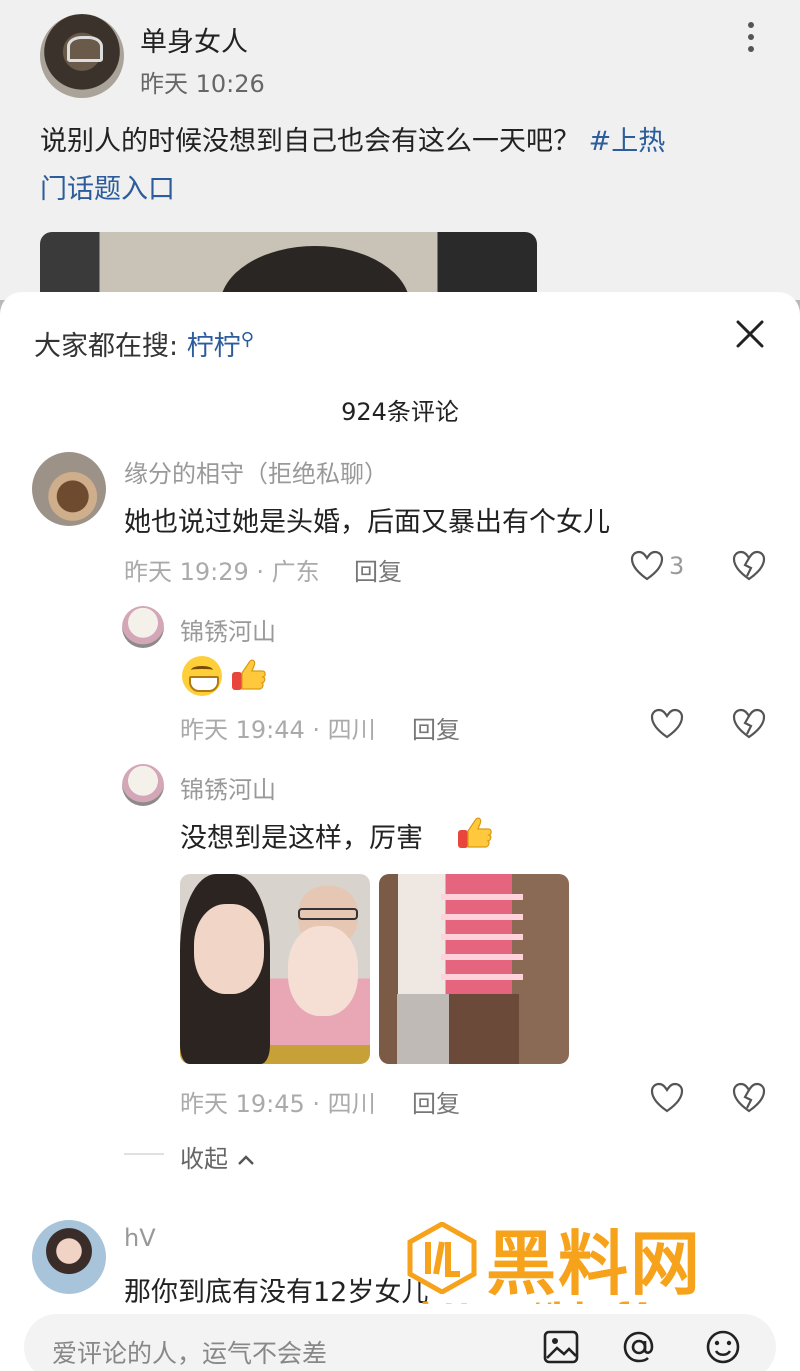 Image resolution: width=800 pixels, height=1371 pixels. I want to click on watermark-brand: 黑料网, so click(594, 1264).